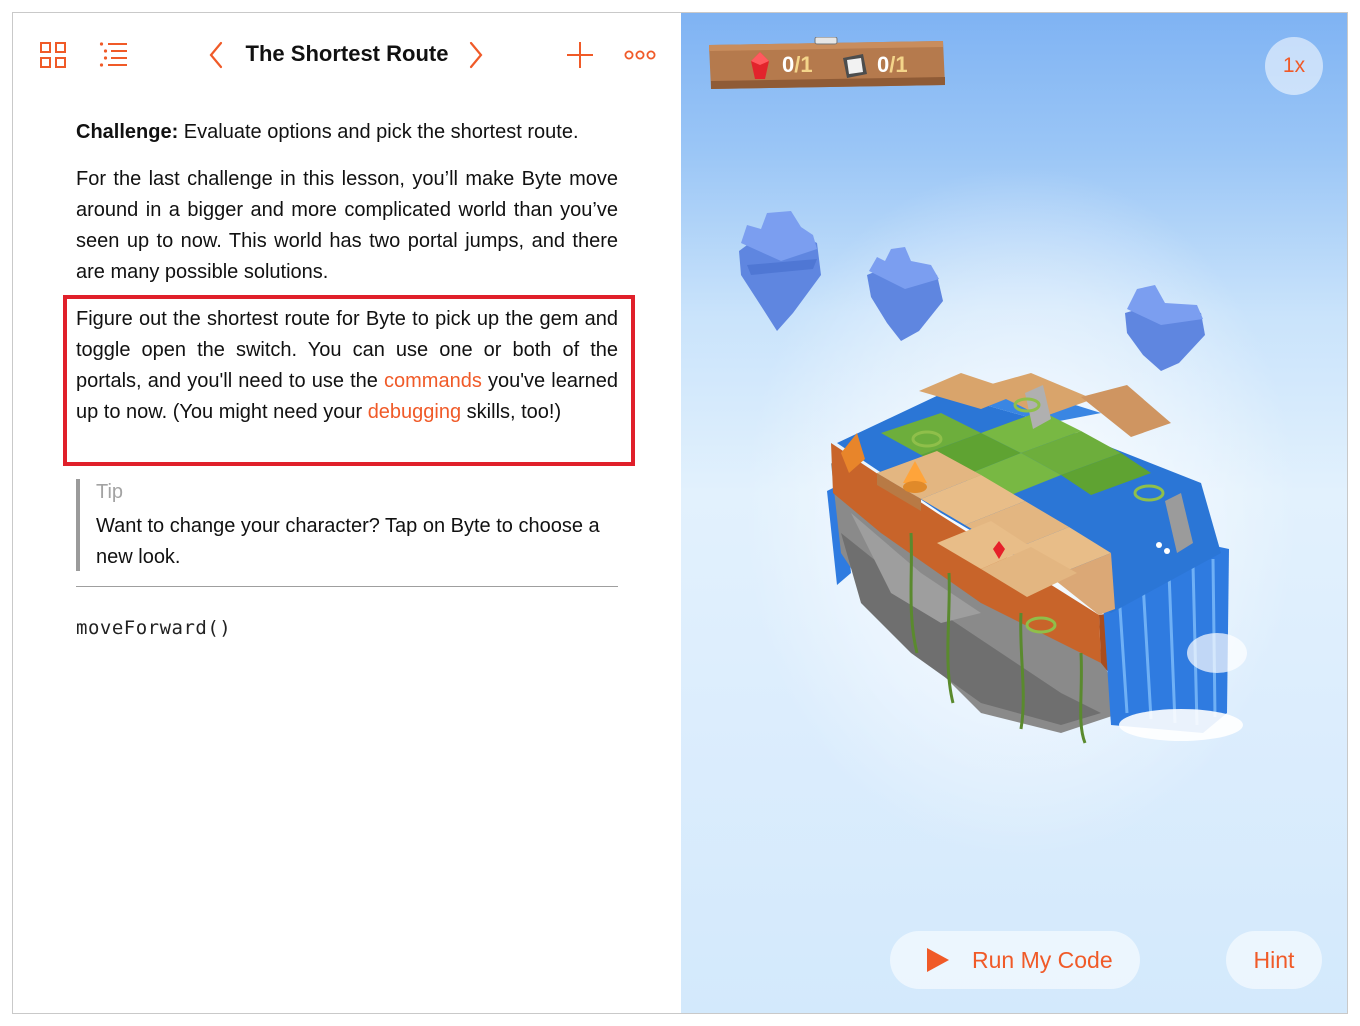  What do you see at coordinates (803, 64) in the screenshot?
I see `gems-total: /1` at bounding box center [803, 64].